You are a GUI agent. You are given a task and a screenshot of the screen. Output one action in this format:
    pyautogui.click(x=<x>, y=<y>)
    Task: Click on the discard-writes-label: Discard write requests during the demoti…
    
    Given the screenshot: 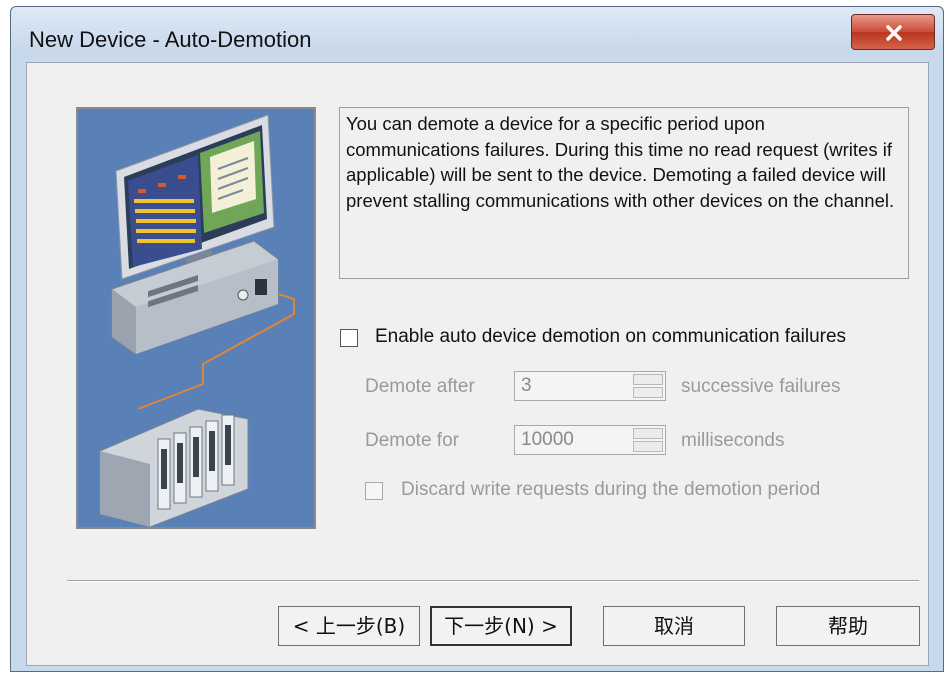 What is the action you would take?
    pyautogui.click(x=611, y=489)
    